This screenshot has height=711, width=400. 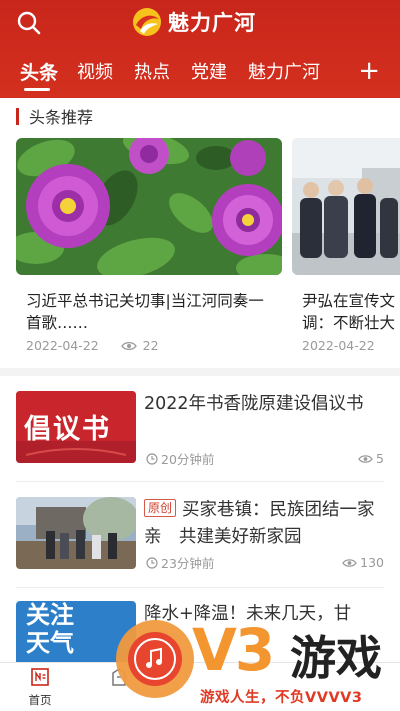 I want to click on news-title: 原创 买家巷镇：民族团结一家亲 共建美好新家园, so click(x=264, y=524).